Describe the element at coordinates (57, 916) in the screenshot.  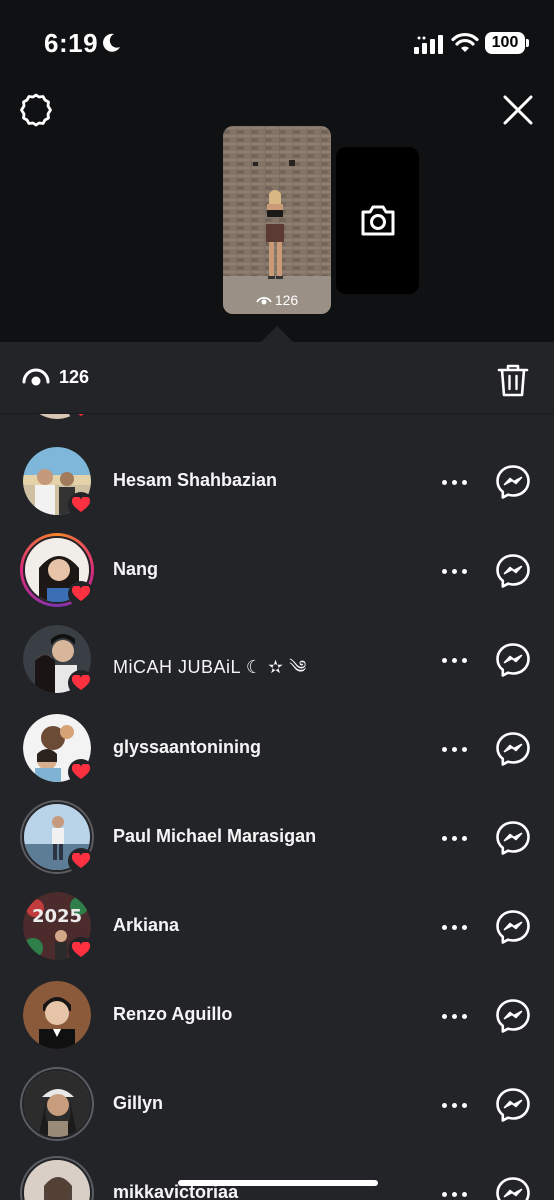
I see `svg-text: 2025` at that location.